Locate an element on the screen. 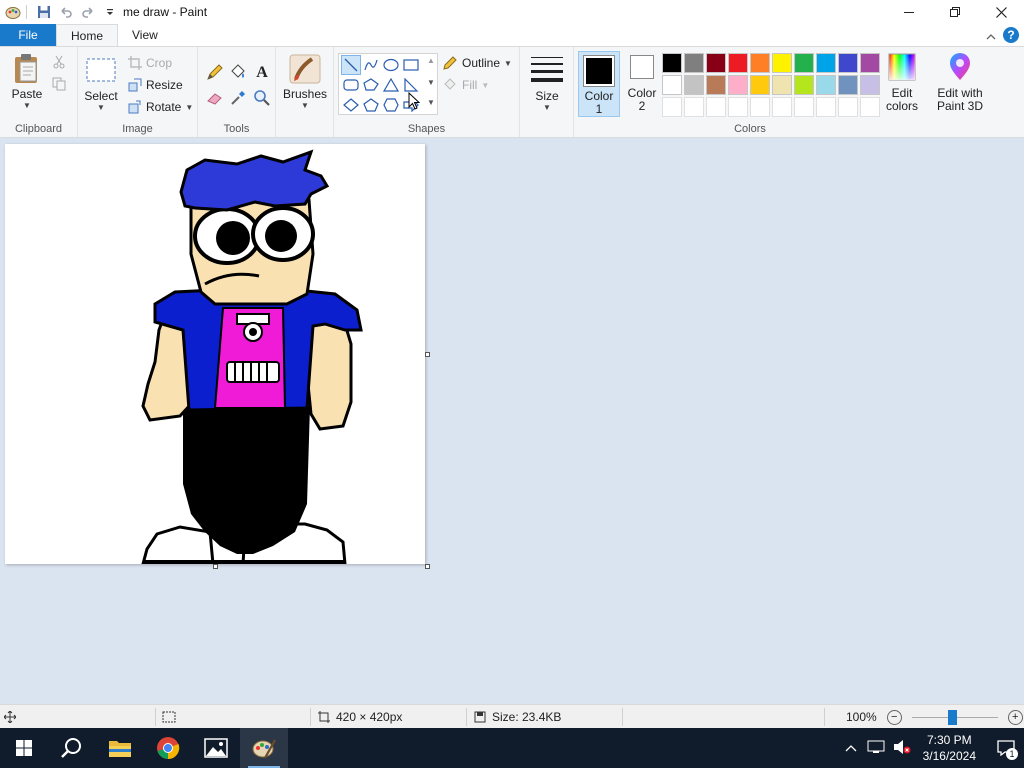  color1-button: Color 1 is located at coordinates (599, 84).